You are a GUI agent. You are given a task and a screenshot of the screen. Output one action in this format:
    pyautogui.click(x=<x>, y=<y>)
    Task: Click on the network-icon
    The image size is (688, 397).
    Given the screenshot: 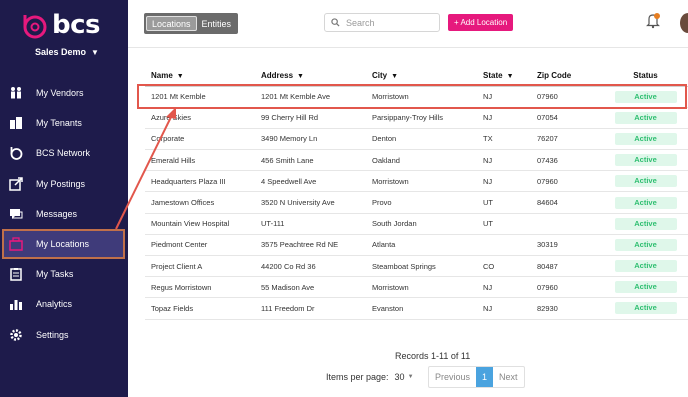 What is the action you would take?
    pyautogui.click(x=16, y=153)
    